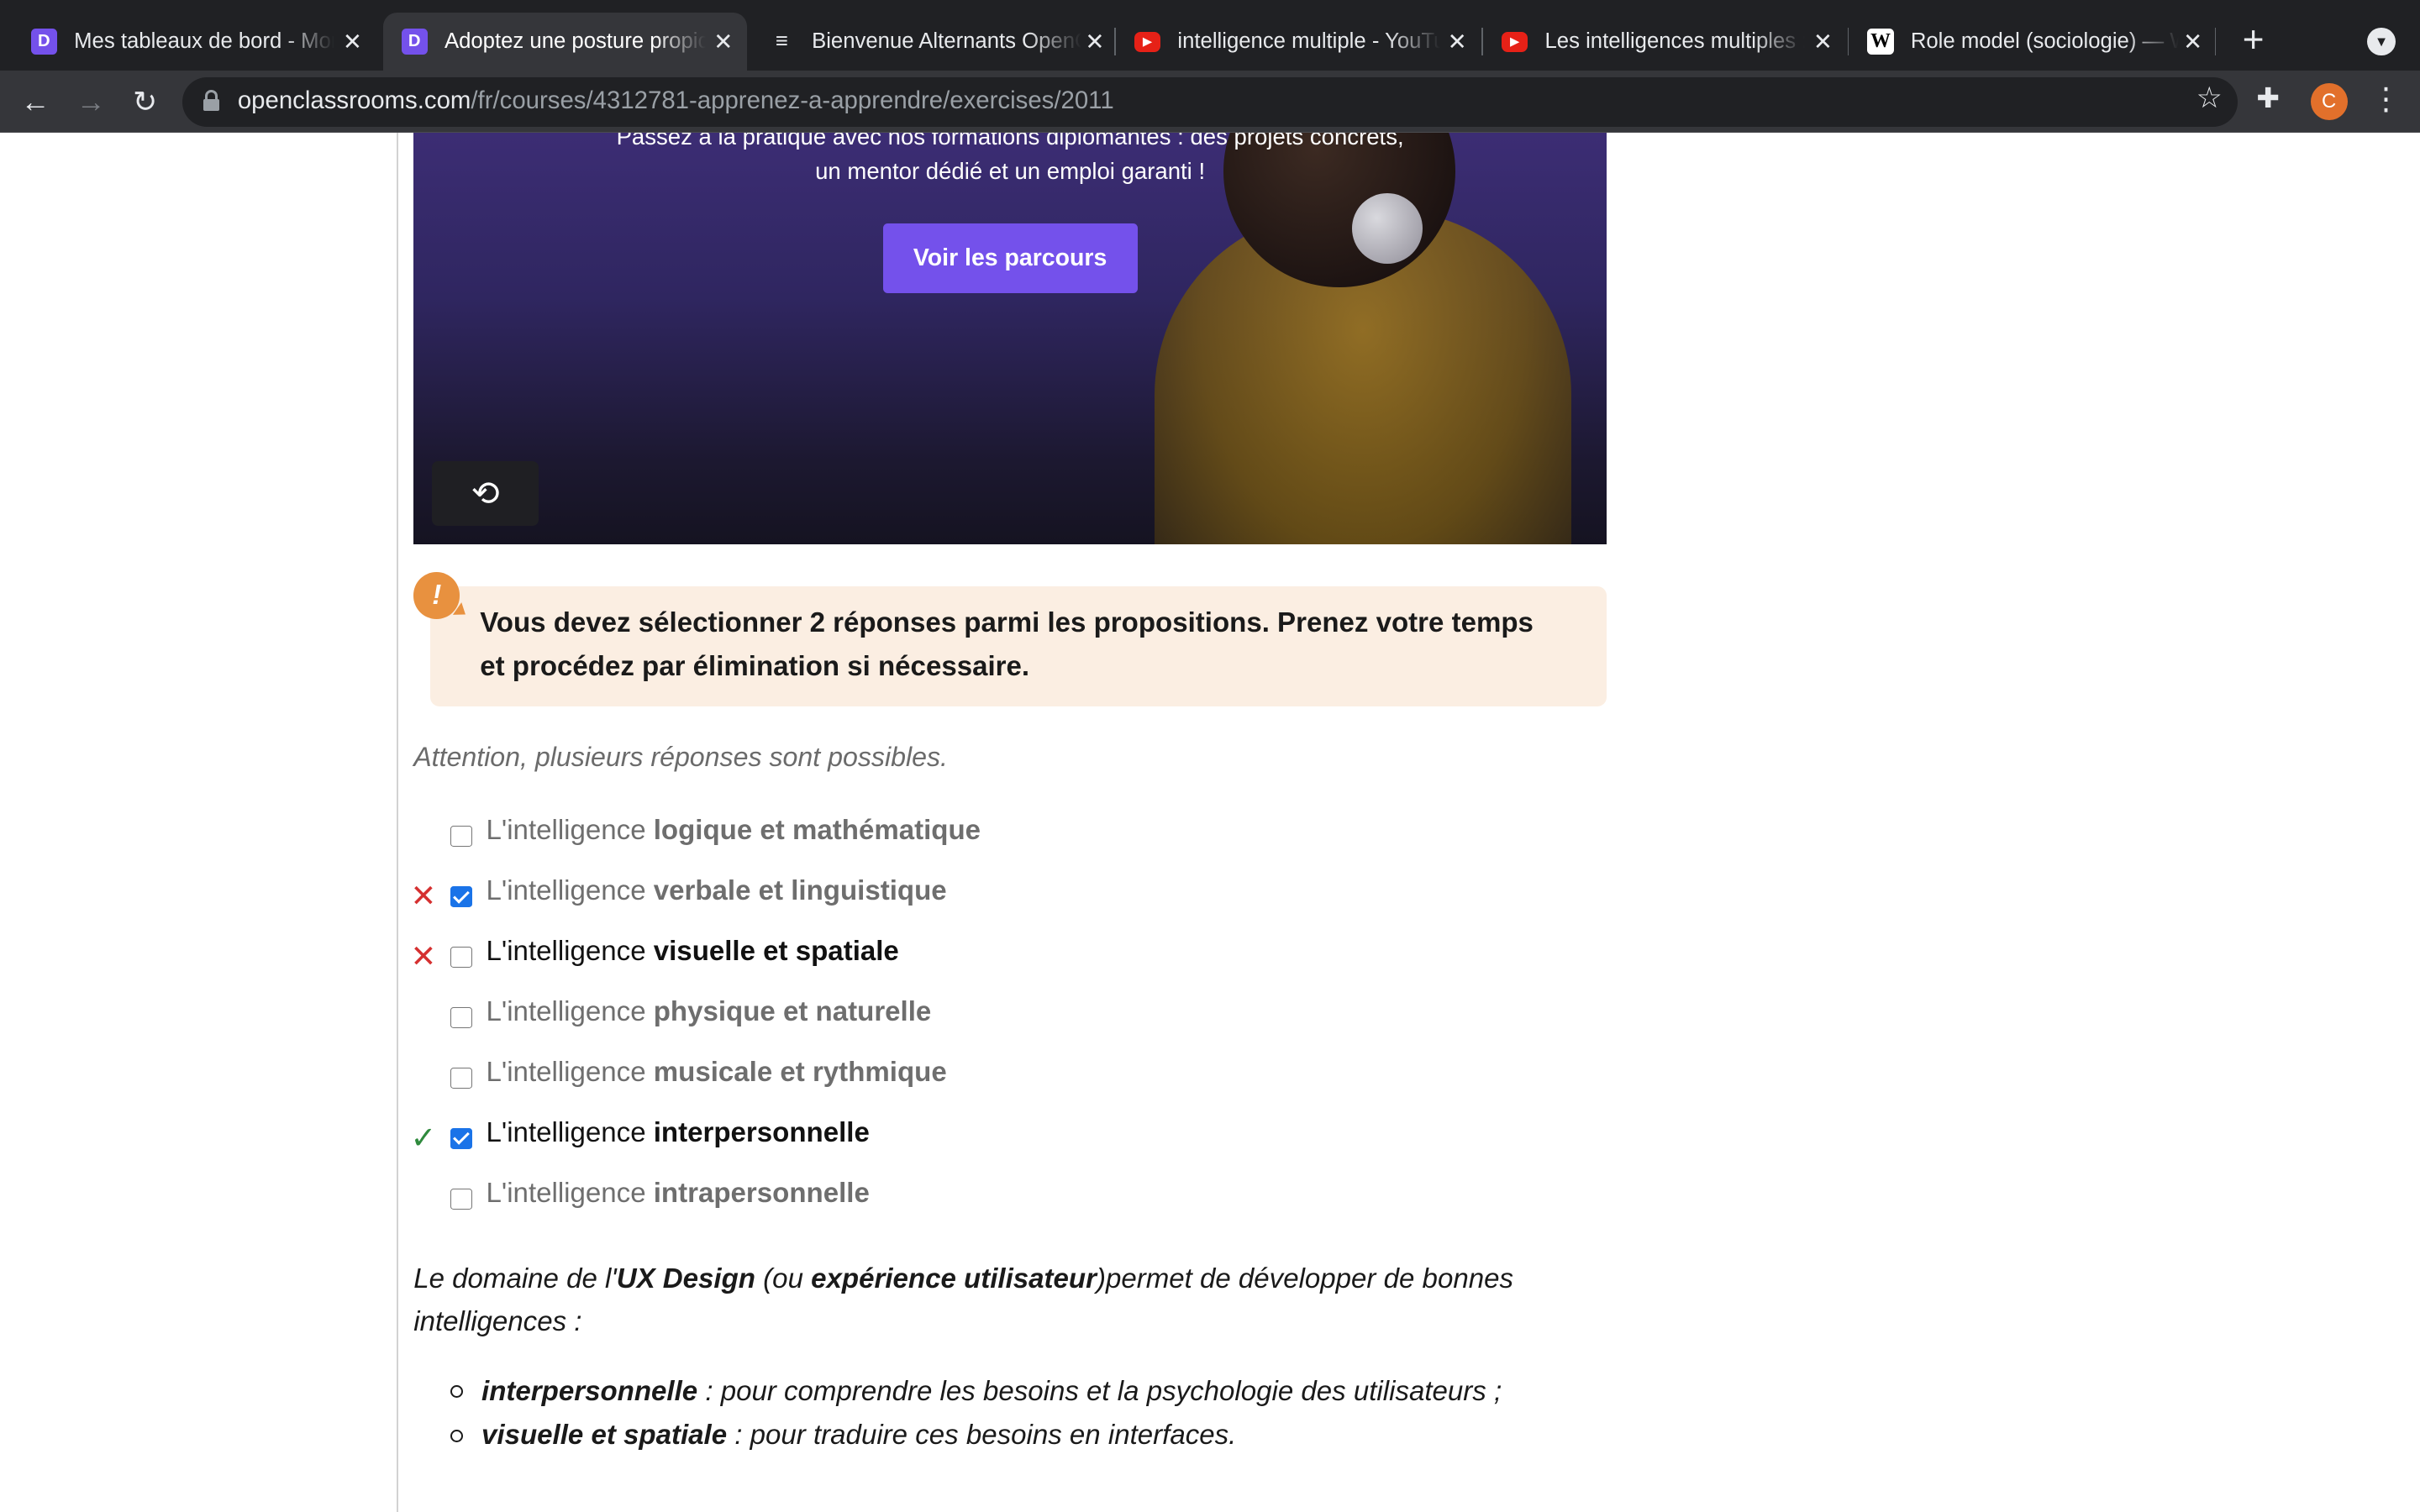 This screenshot has height=1512, width=2420. Describe the element at coordinates (423, 1138) in the screenshot. I see `correct-icon: ✓` at that location.